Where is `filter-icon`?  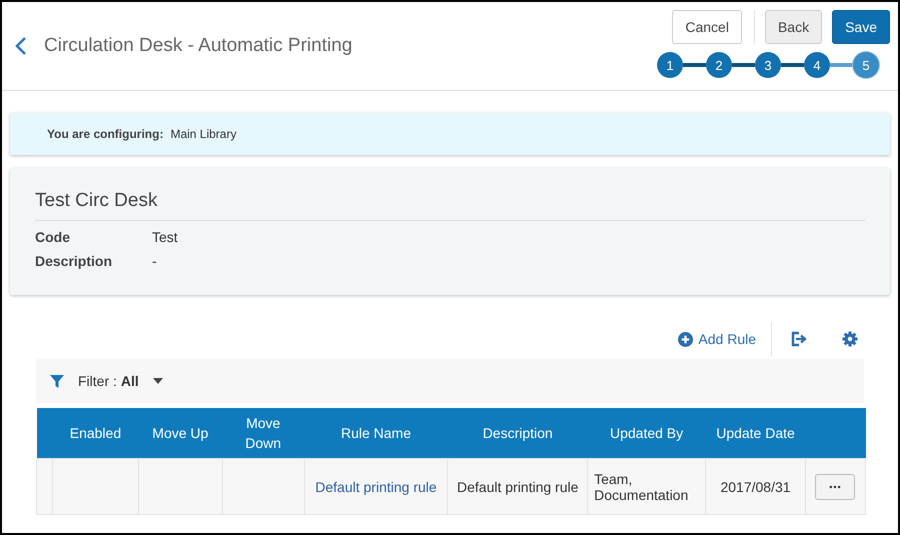 filter-icon is located at coordinates (57, 381).